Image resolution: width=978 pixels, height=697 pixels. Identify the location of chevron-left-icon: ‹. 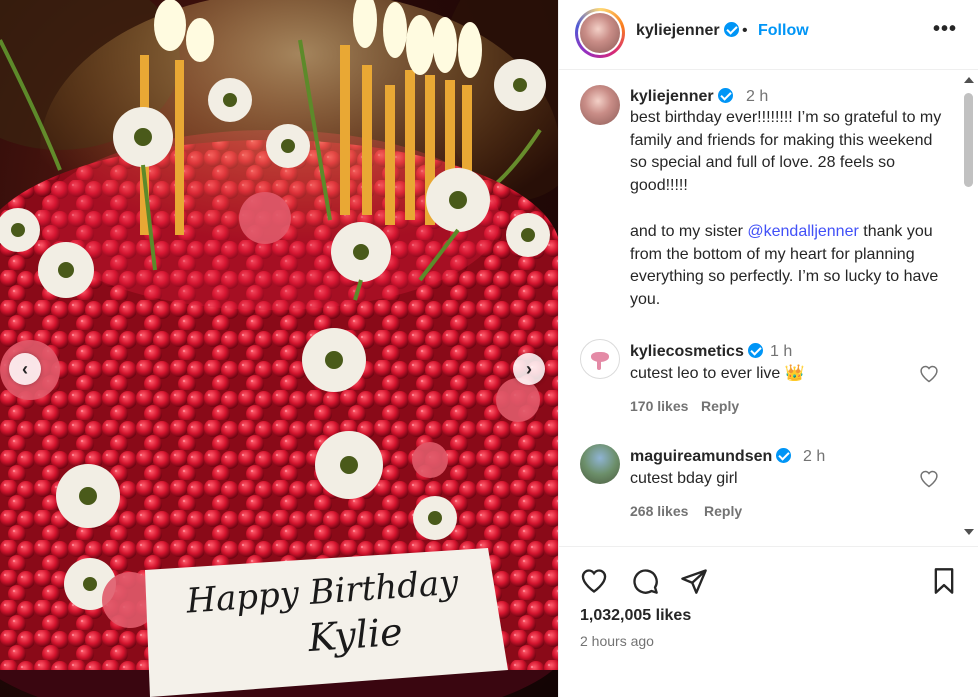
(25, 368).